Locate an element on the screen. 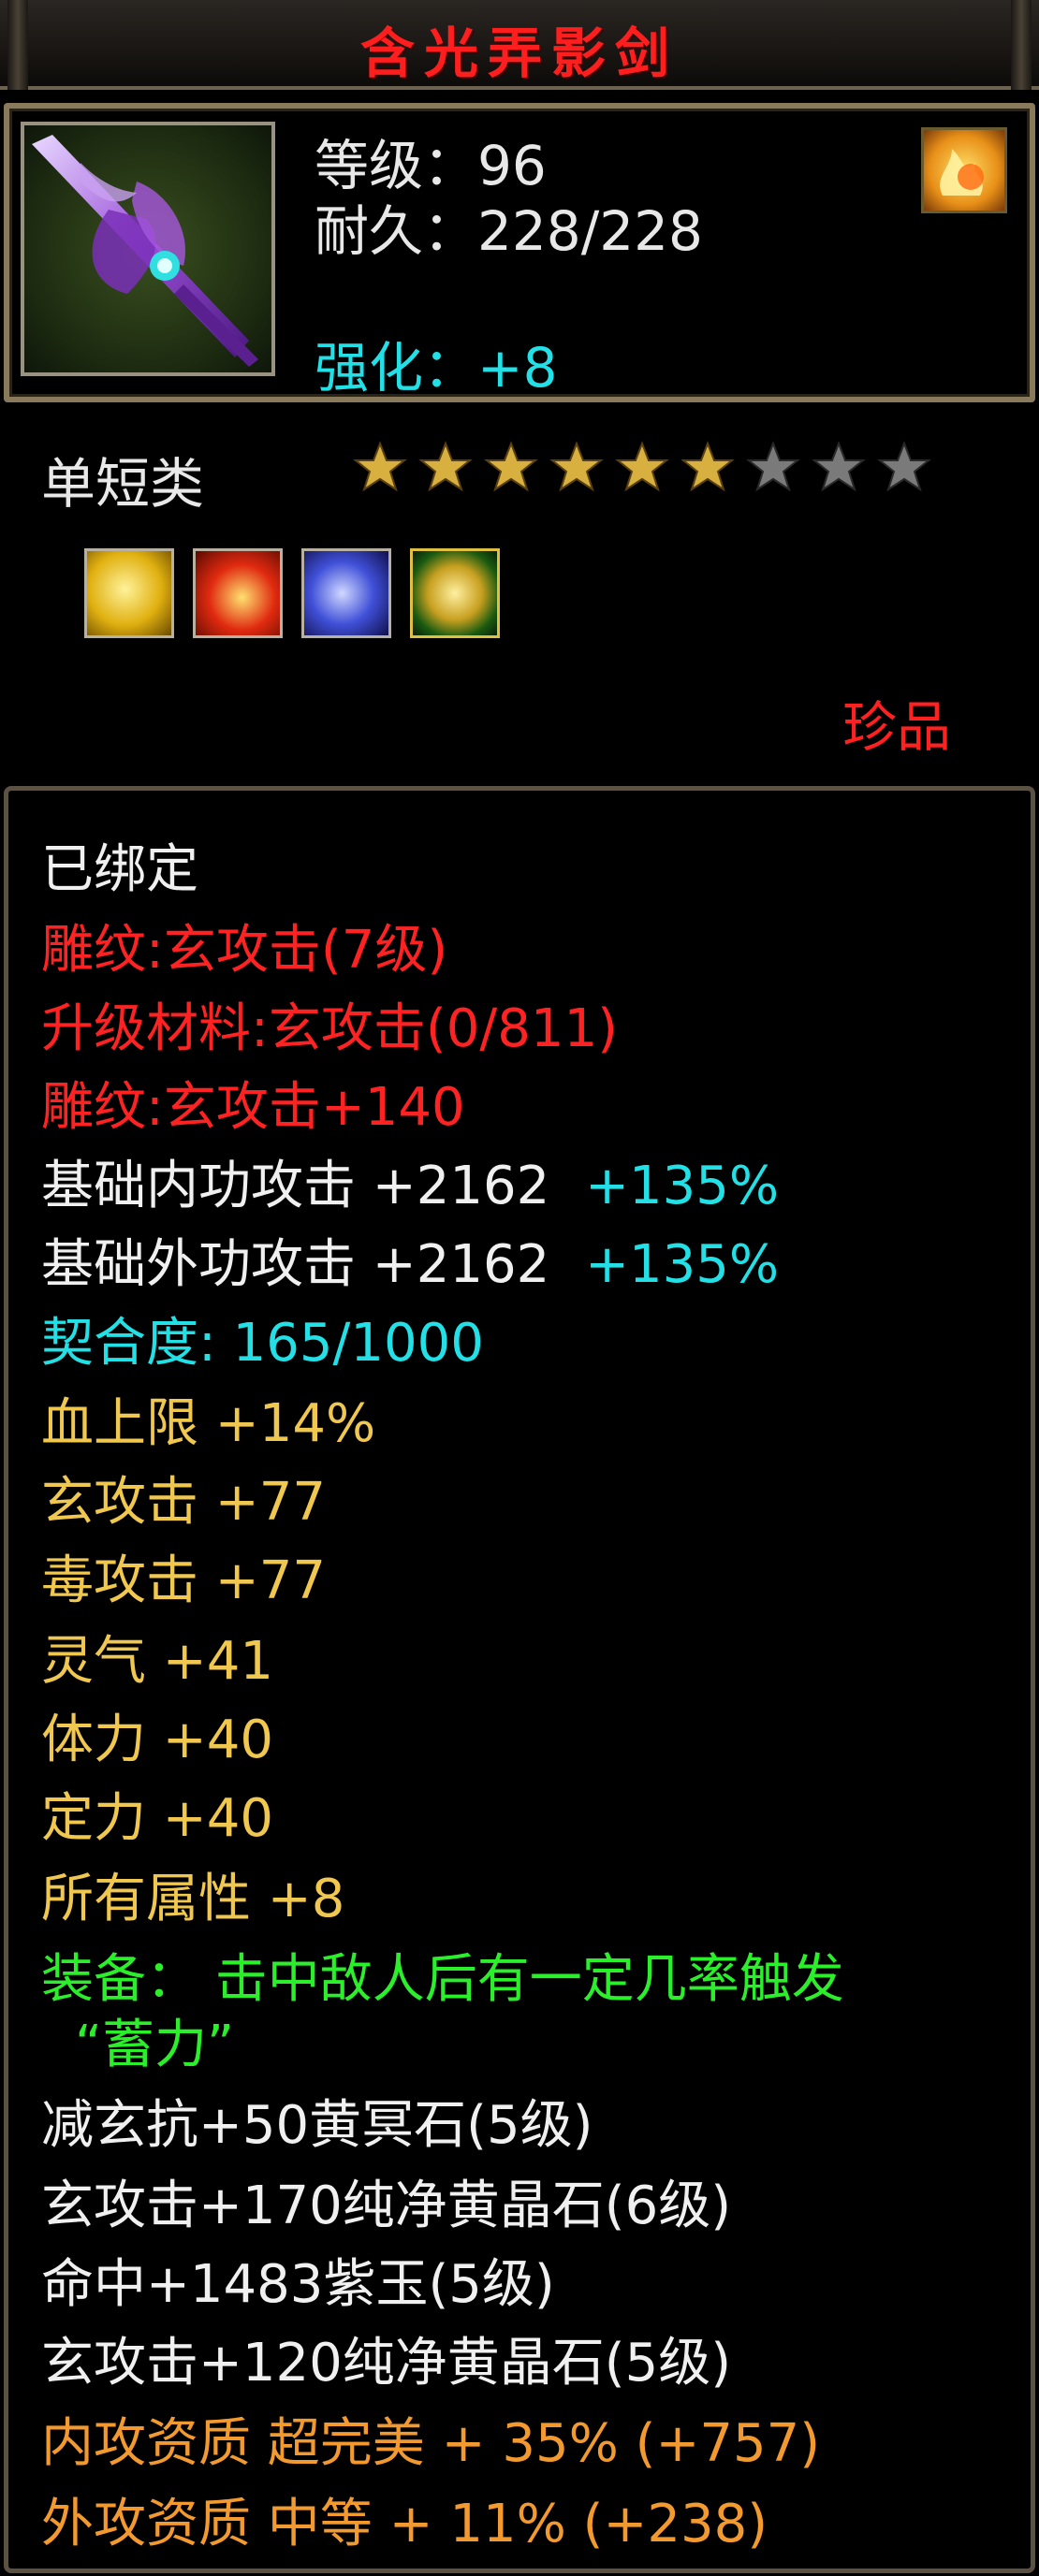  base-outer-attack: 基础外功攻击 +2162 +135% is located at coordinates (410, 1265).